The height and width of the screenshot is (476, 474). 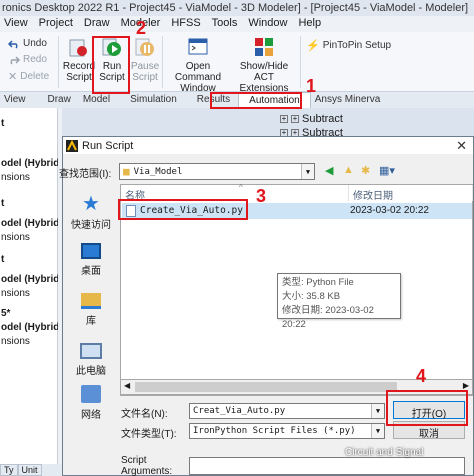 What do you see at coordinates (348, 45) in the screenshot?
I see `pintopin-setup-button: ⚡ PinToPin Setup` at bounding box center [348, 45].